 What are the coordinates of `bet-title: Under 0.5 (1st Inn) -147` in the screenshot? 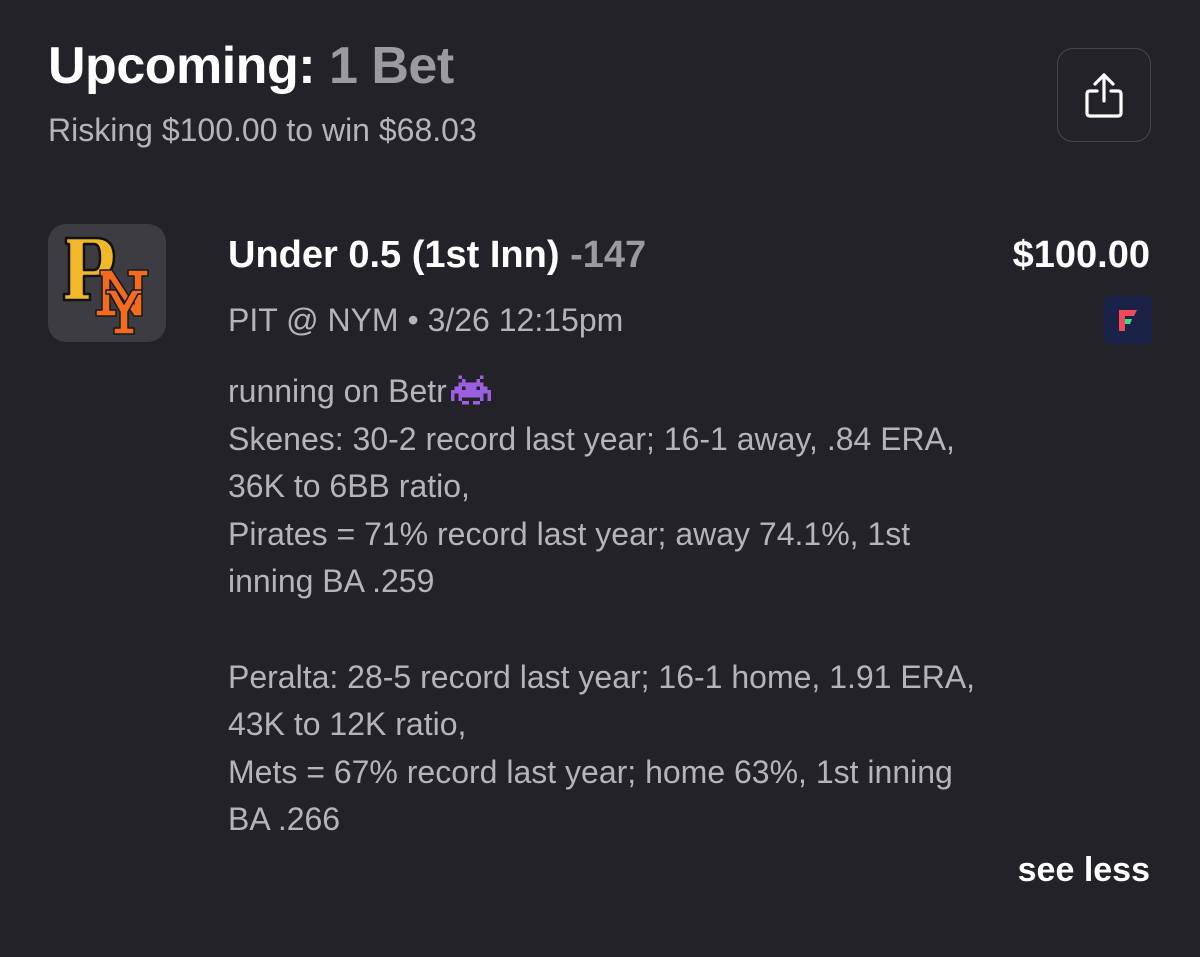 It's located at (437, 255).